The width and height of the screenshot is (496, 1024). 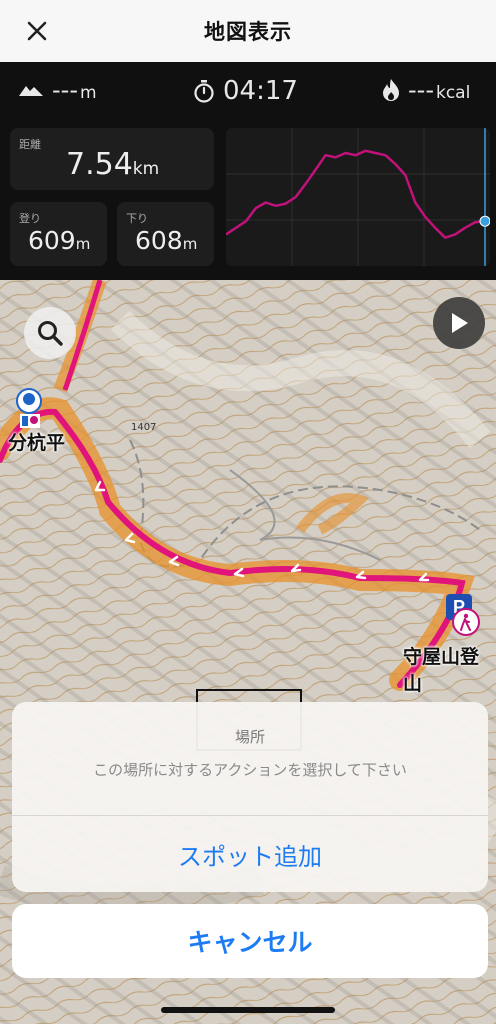 I want to click on elevation-profile-chart, so click(x=358, y=197).